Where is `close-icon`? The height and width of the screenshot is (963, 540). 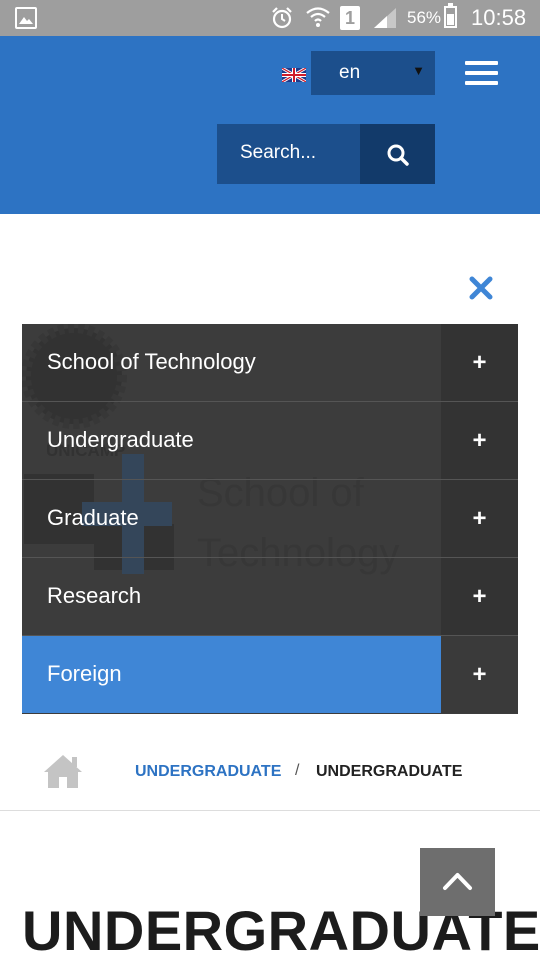
close-icon is located at coordinates (481, 288).